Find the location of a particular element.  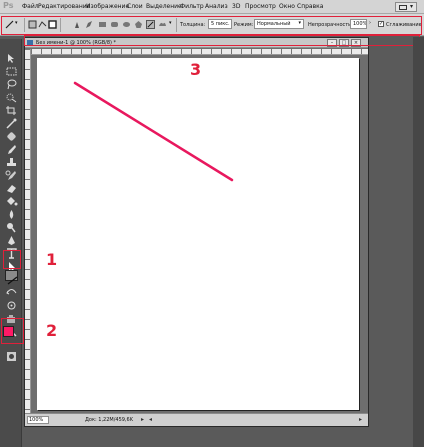

annotation-number-1: 1 is located at coordinates (52, 259).